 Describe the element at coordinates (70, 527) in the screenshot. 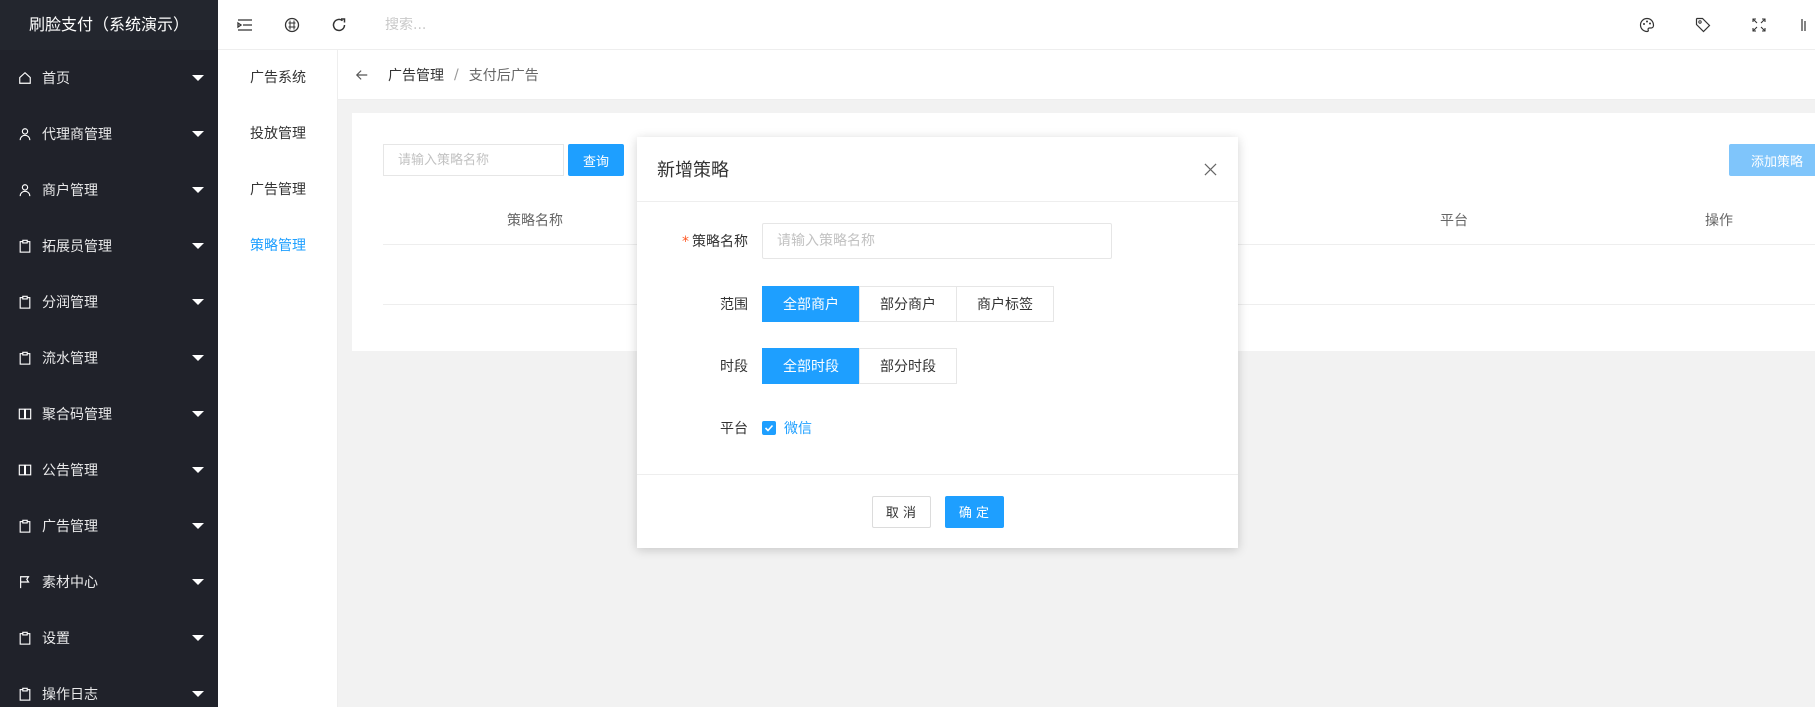

I see `sidebar-item-label: 广告管理` at that location.